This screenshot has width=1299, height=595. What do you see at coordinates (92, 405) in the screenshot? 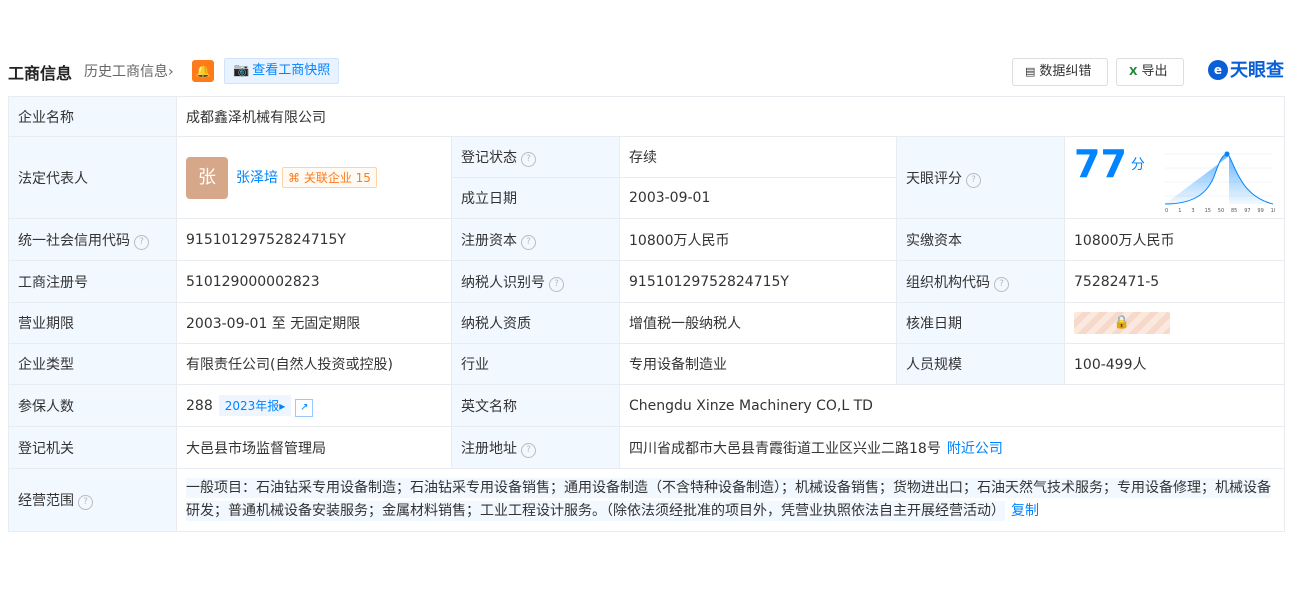
I see `insured-label: 参保人数` at bounding box center [92, 405].